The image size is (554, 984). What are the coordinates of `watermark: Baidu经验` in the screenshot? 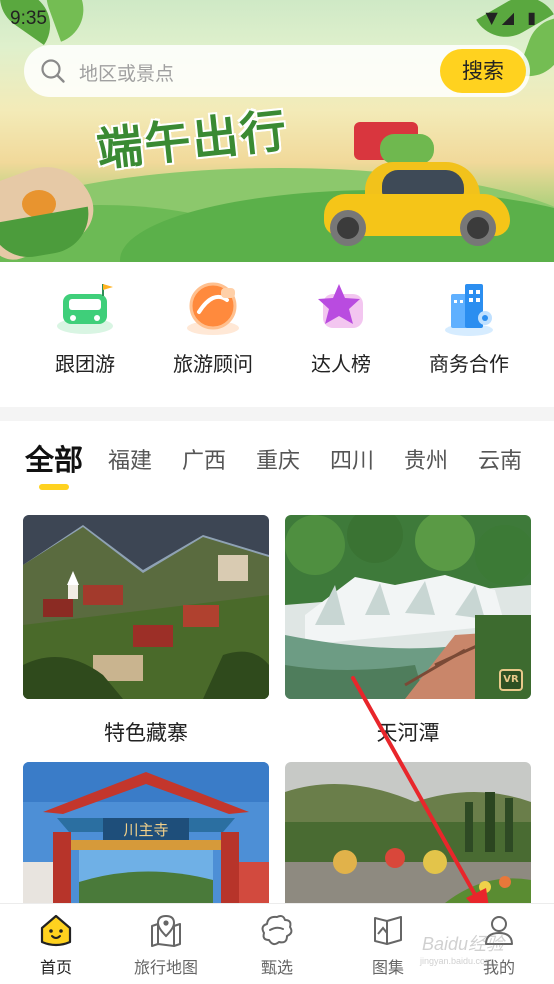 It's located at (463, 944).